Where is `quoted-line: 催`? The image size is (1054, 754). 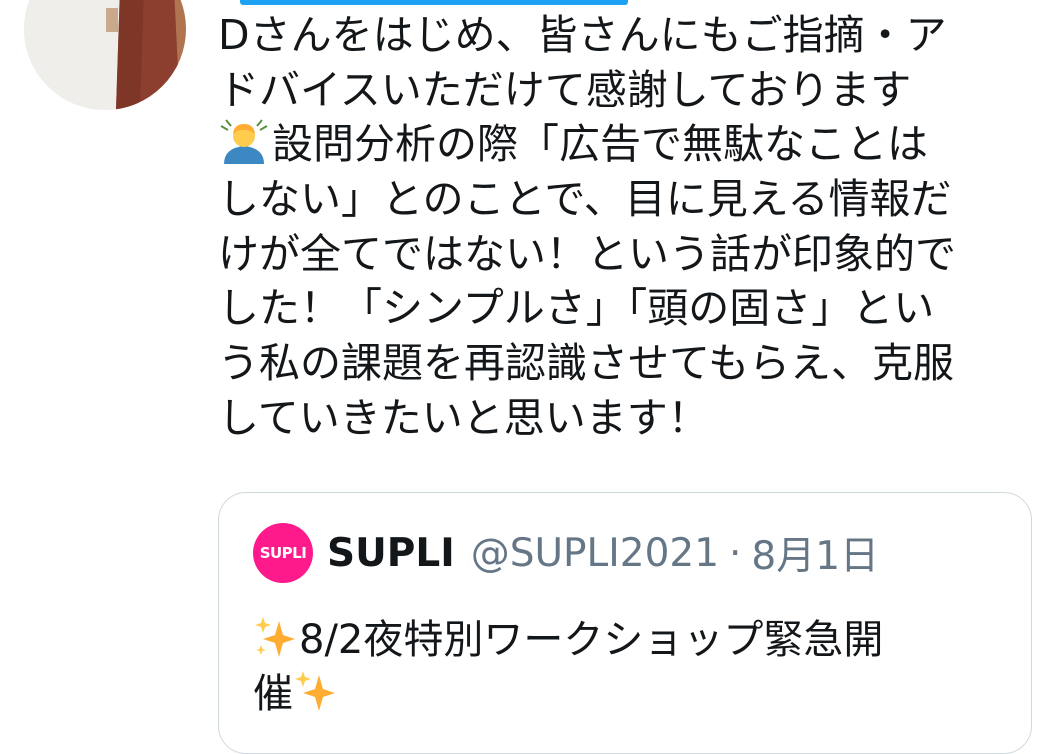 quoted-line: 催 is located at coordinates (633, 694).